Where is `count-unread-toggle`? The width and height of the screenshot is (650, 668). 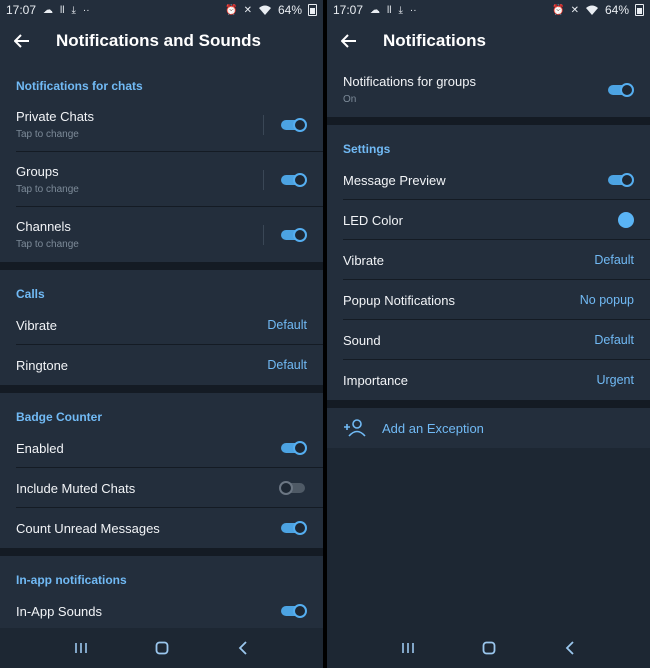
count-unread-toggle is located at coordinates (293, 528).